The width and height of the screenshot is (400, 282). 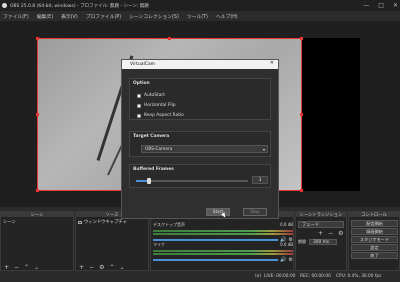 I want to click on aspect-label: Keep Aspect Ratio, so click(x=164, y=115).